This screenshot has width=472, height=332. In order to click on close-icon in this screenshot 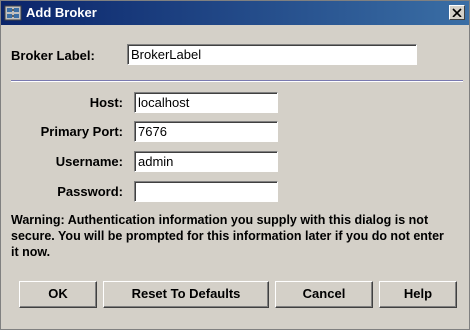, I will do `click(457, 12)`.